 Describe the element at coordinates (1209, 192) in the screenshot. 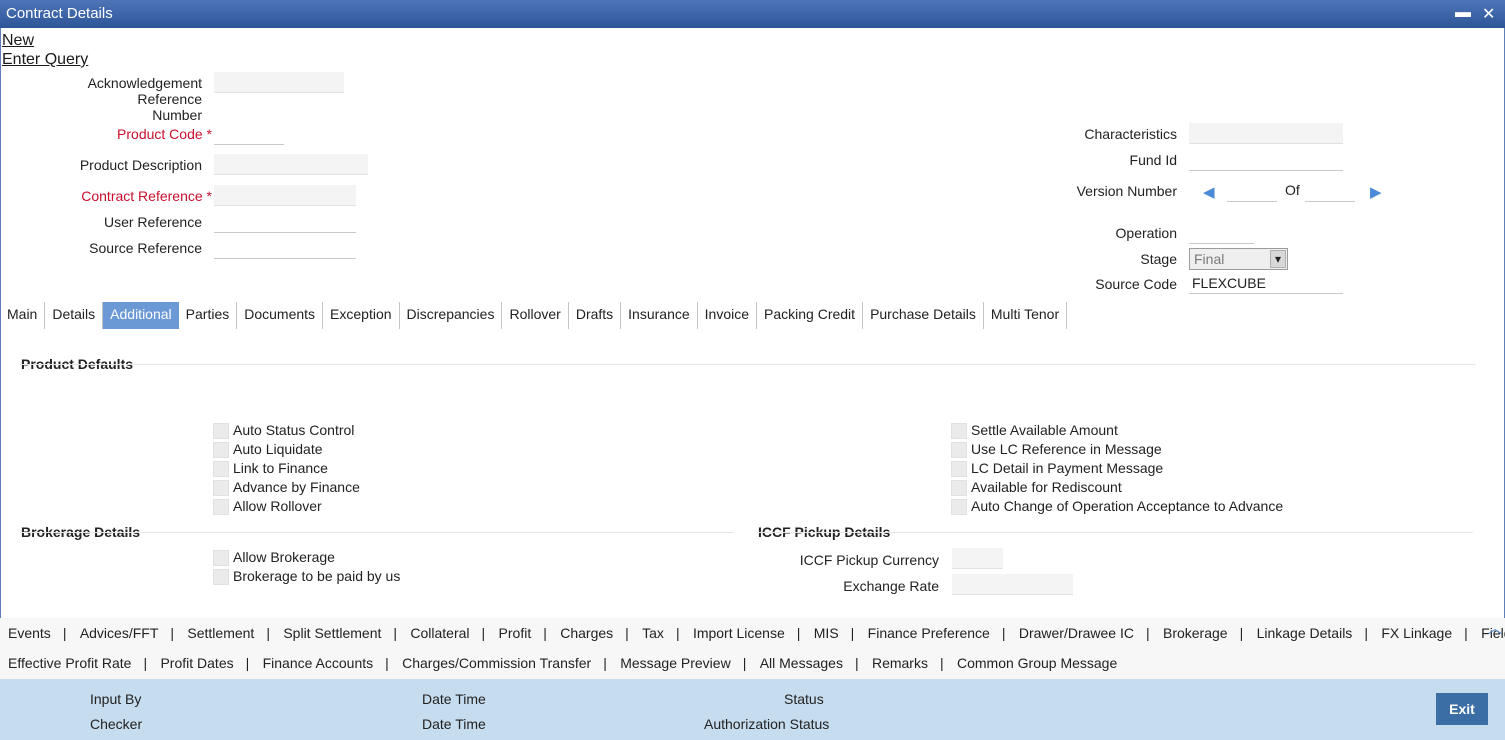

I see `prev-version-icon: ◀` at that location.